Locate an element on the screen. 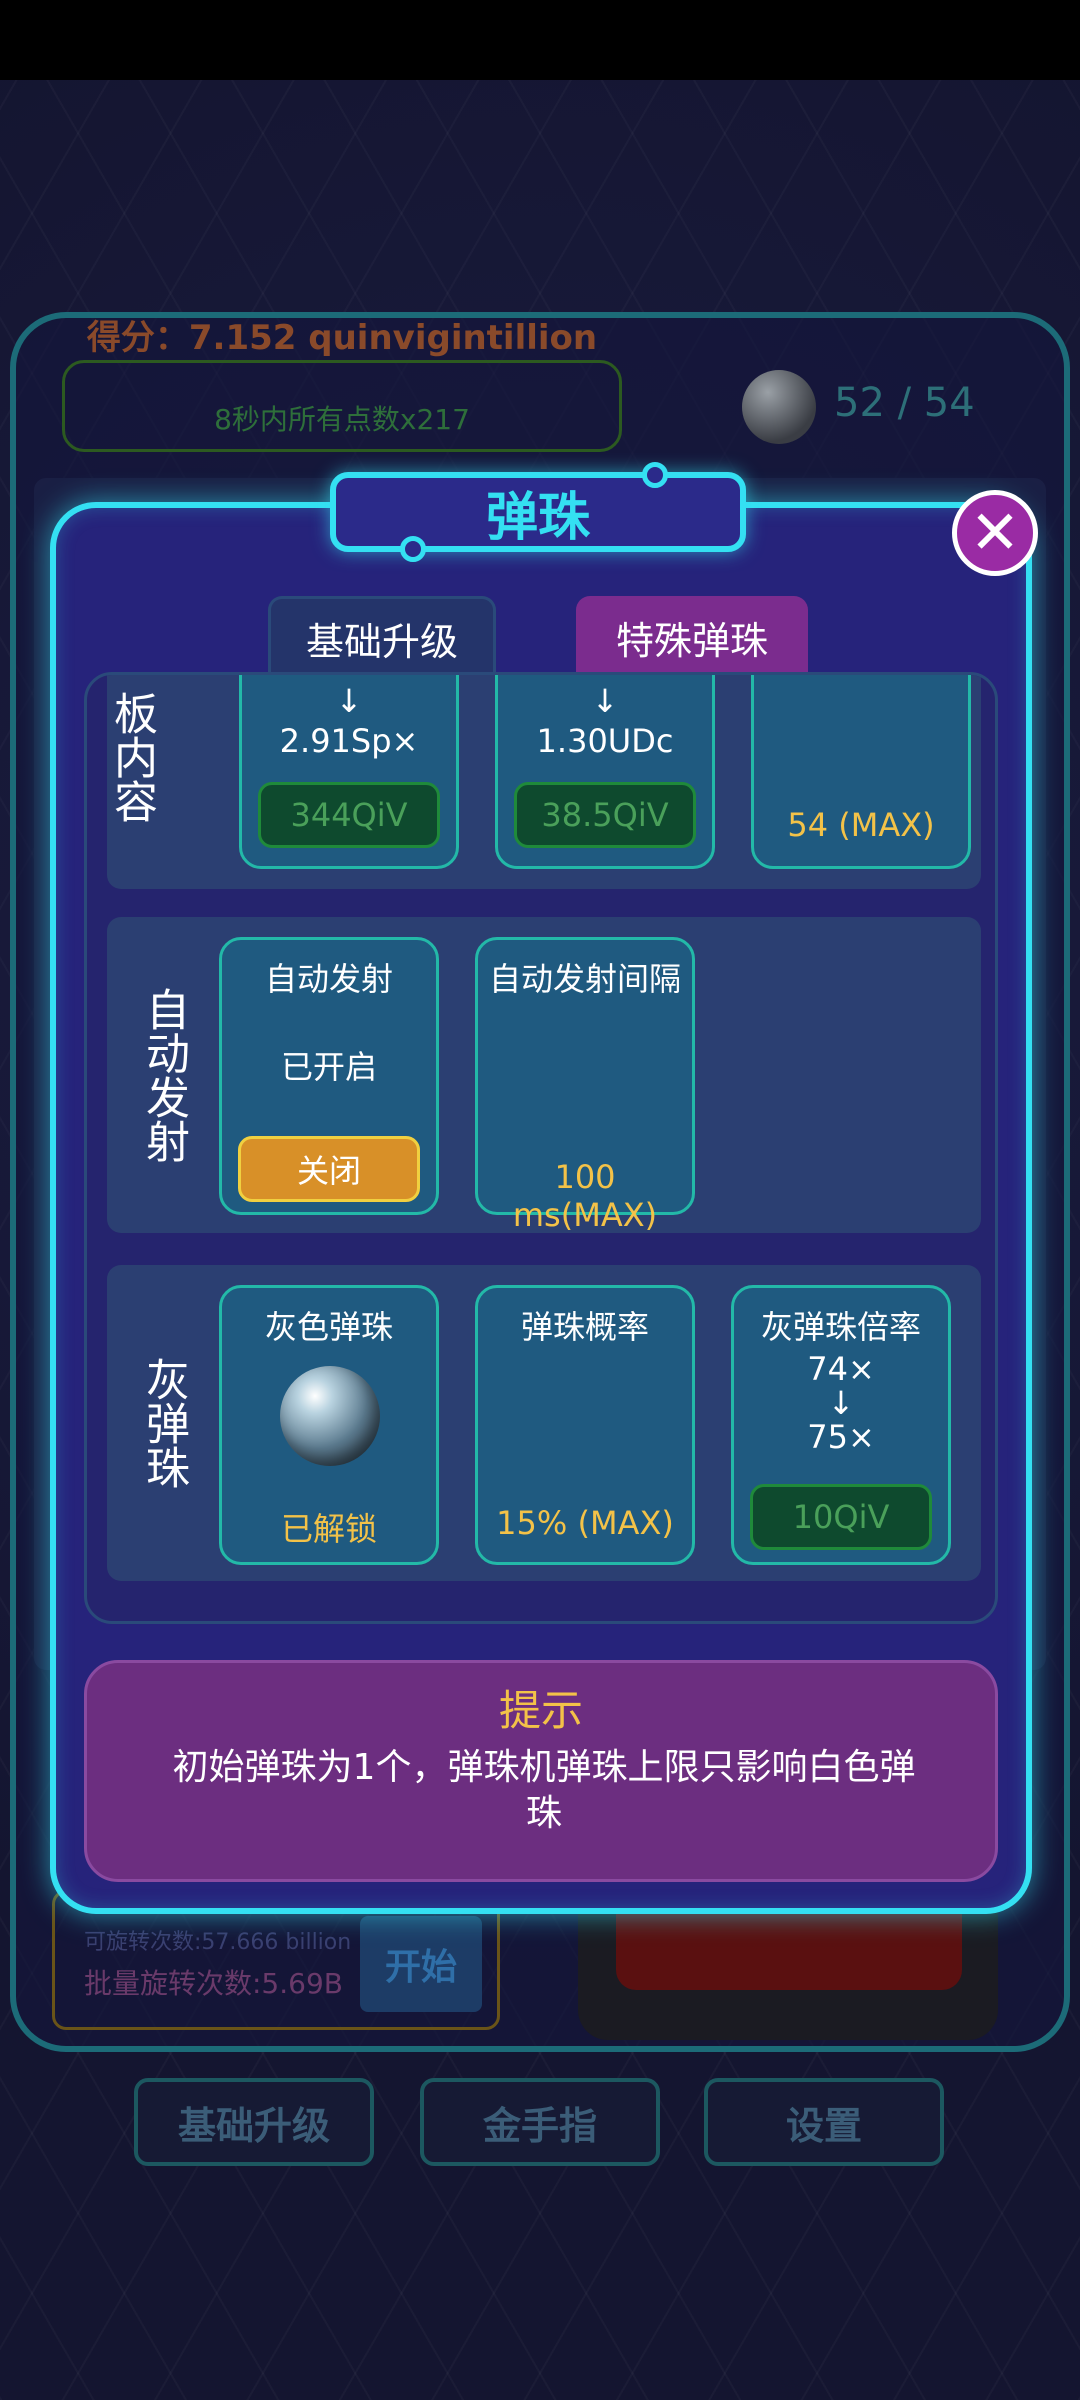 Image resolution: width=1080 pixels, height=2400 pixels. max-value: 54 (MAX) is located at coordinates (861, 825).